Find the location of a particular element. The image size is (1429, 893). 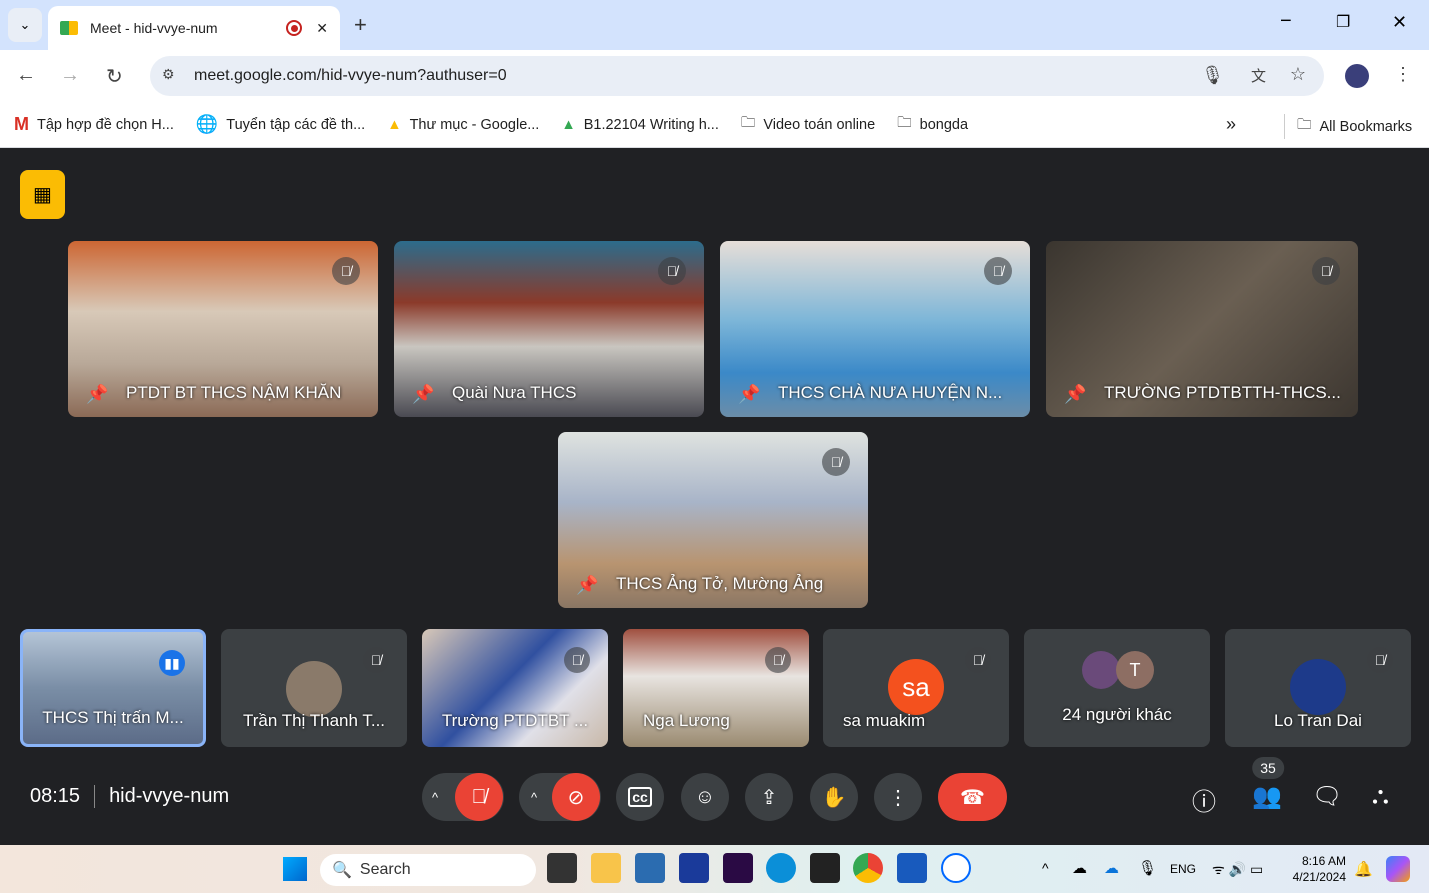

menu-icon: ⋮ is located at coordinates (1403, 74).